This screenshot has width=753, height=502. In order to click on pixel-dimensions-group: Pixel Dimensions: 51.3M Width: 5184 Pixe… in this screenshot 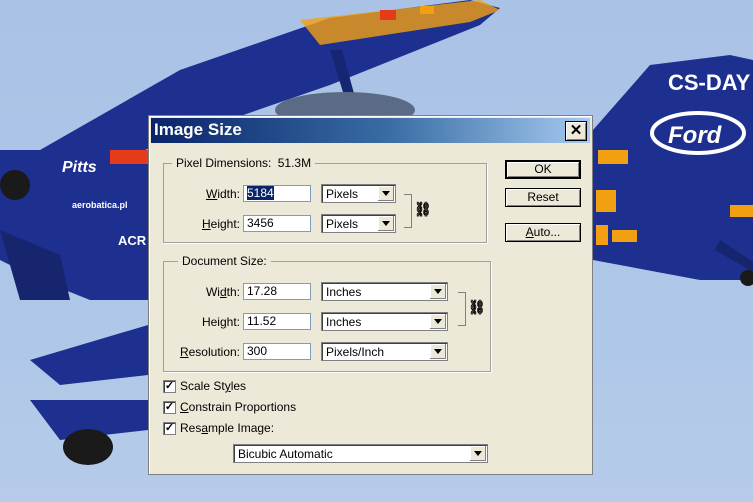, I will do `click(325, 199)`.